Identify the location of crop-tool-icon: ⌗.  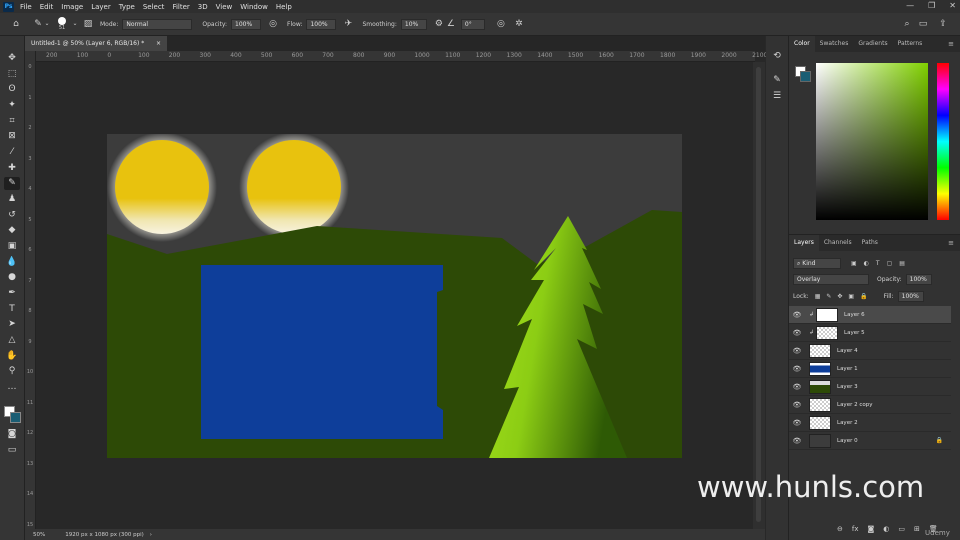
(12, 121).